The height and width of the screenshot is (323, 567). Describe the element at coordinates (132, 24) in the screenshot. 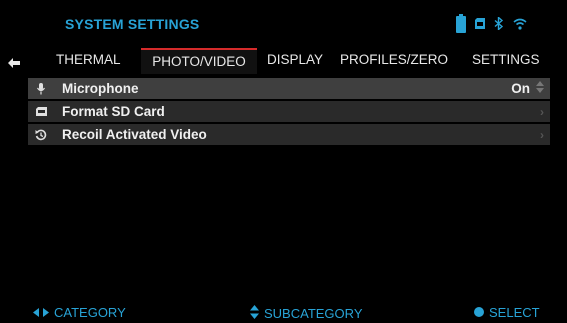

I see `page-title: SYSTEM SETTINGS` at that location.